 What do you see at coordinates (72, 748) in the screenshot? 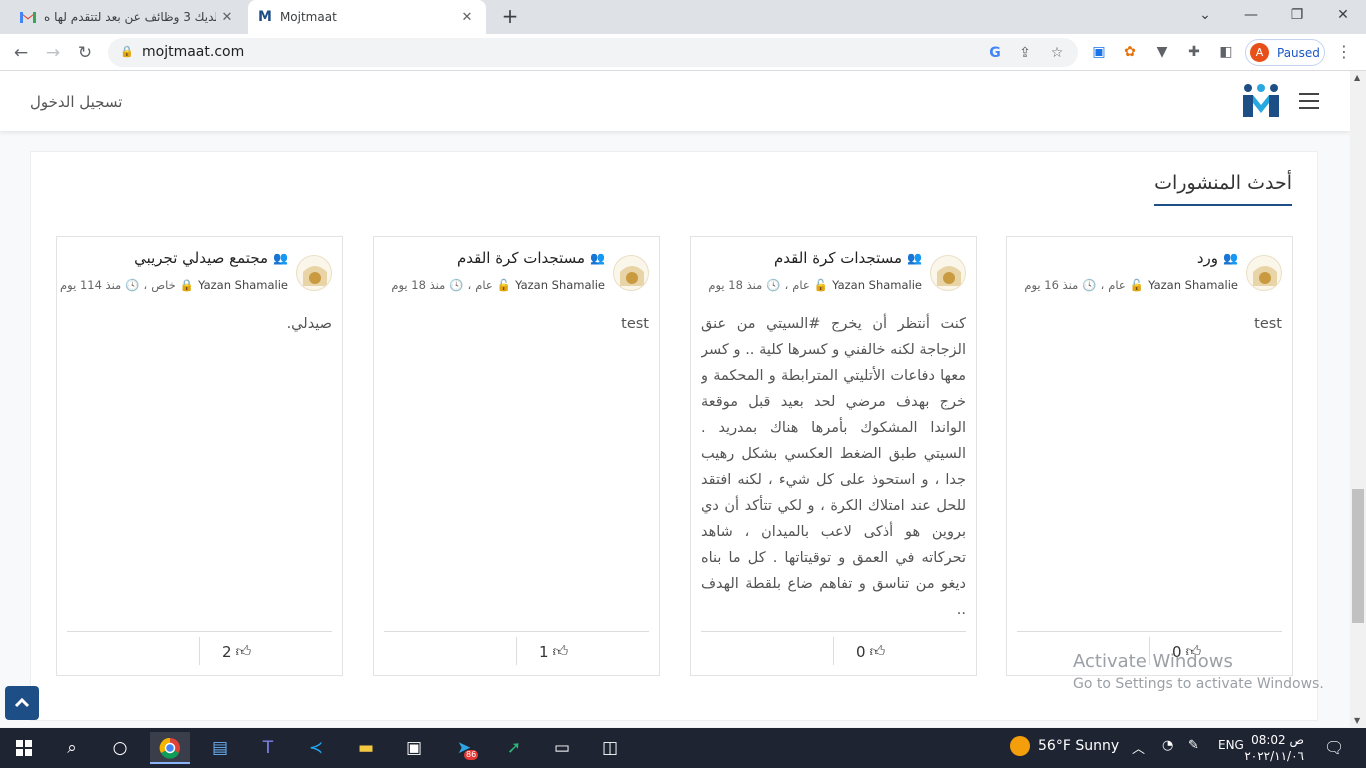
I see `search-icon: ⌕` at bounding box center [72, 748].